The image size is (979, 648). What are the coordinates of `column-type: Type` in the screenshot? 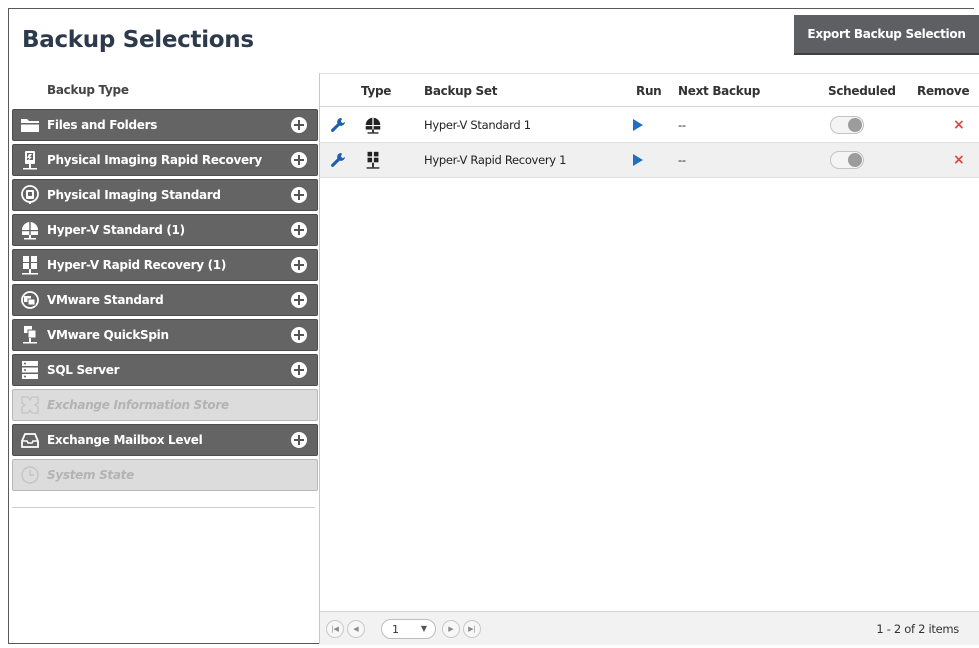 It's located at (376, 91).